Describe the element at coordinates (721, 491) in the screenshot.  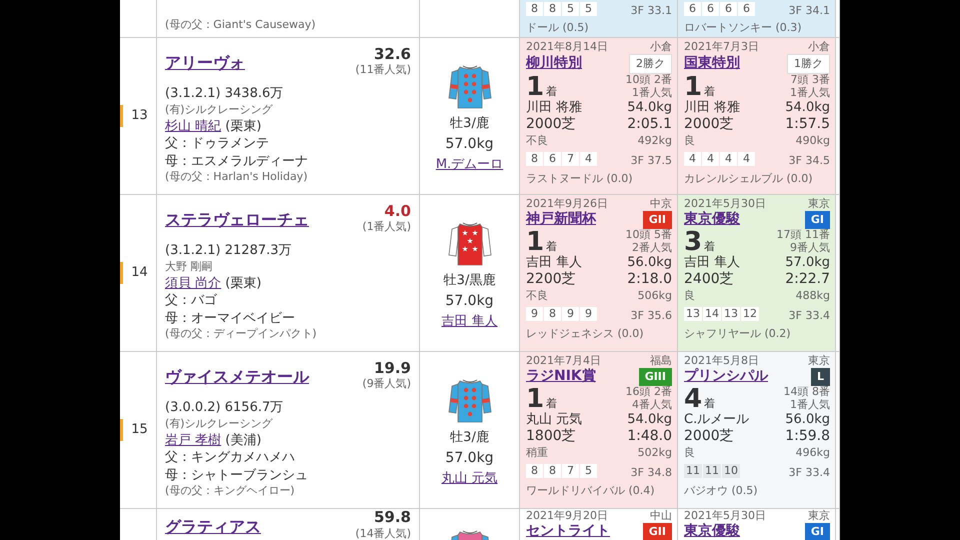
I see `winner-text: バジオウ (0.5)` at that location.